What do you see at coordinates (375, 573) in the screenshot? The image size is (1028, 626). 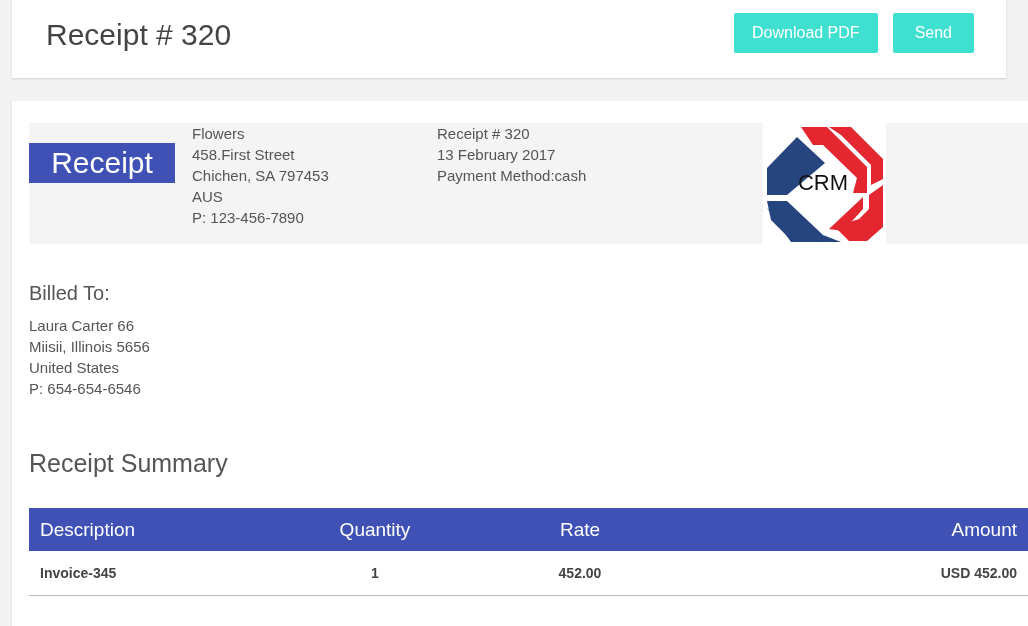 I see `table-cell-text: 1` at bounding box center [375, 573].